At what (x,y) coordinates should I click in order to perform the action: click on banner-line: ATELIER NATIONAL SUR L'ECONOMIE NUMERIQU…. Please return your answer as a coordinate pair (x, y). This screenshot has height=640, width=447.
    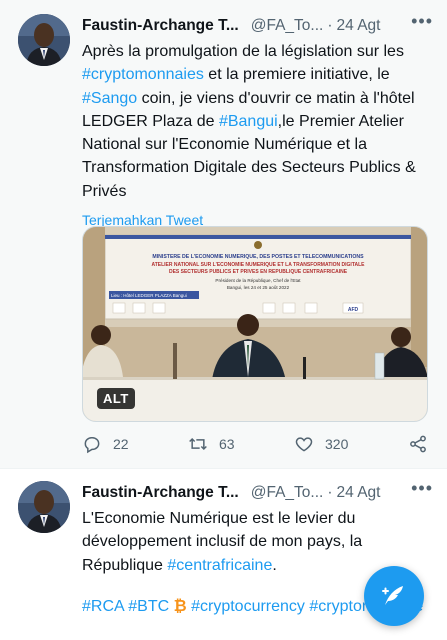
    Looking at the image, I should click on (258, 265).